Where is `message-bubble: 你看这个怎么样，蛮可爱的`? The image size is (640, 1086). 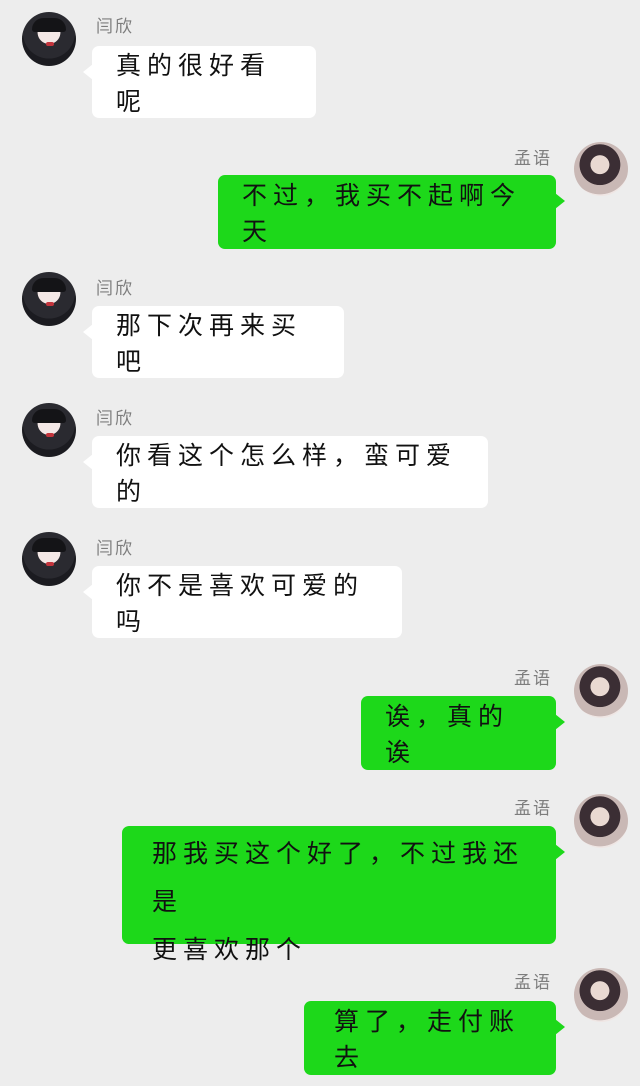 message-bubble: 你看这个怎么样，蛮可爱的 is located at coordinates (285, 472).